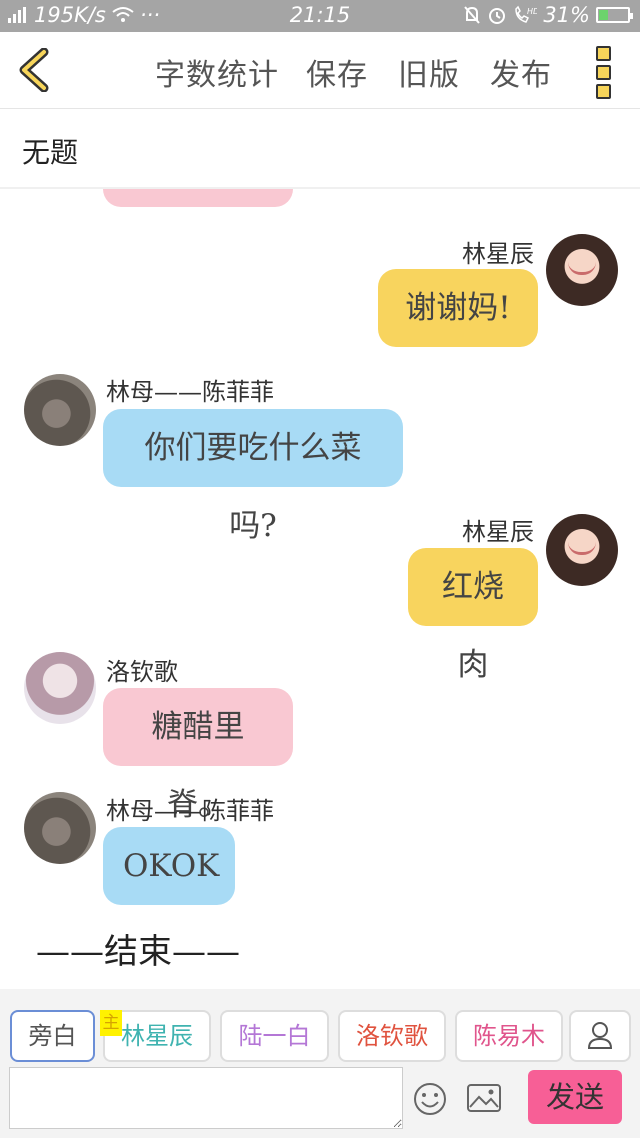  Describe the element at coordinates (34, 70) in the screenshot. I see `back-button` at that location.